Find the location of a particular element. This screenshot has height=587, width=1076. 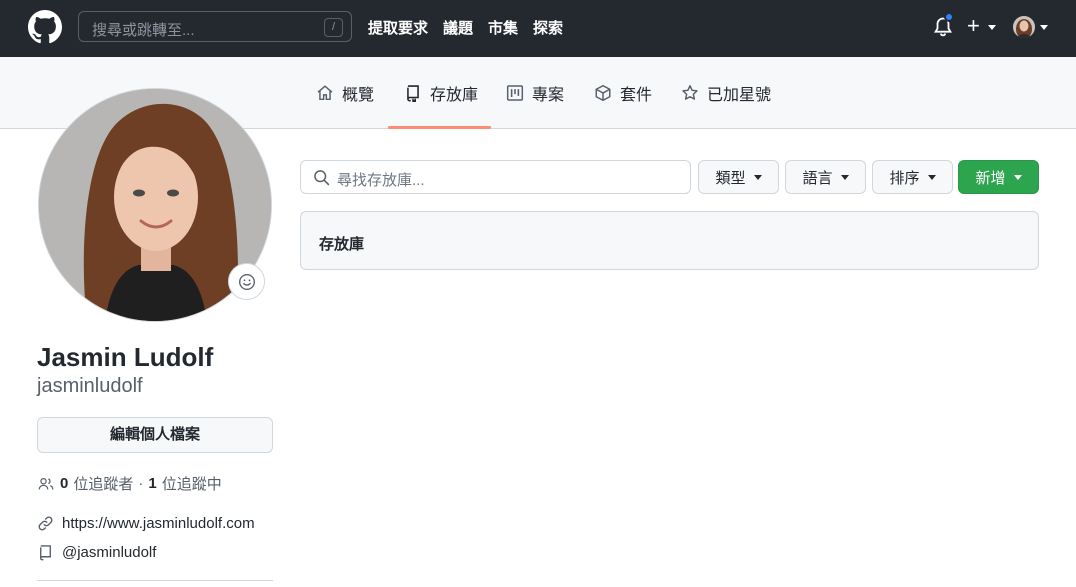

set-status-button is located at coordinates (246, 281).